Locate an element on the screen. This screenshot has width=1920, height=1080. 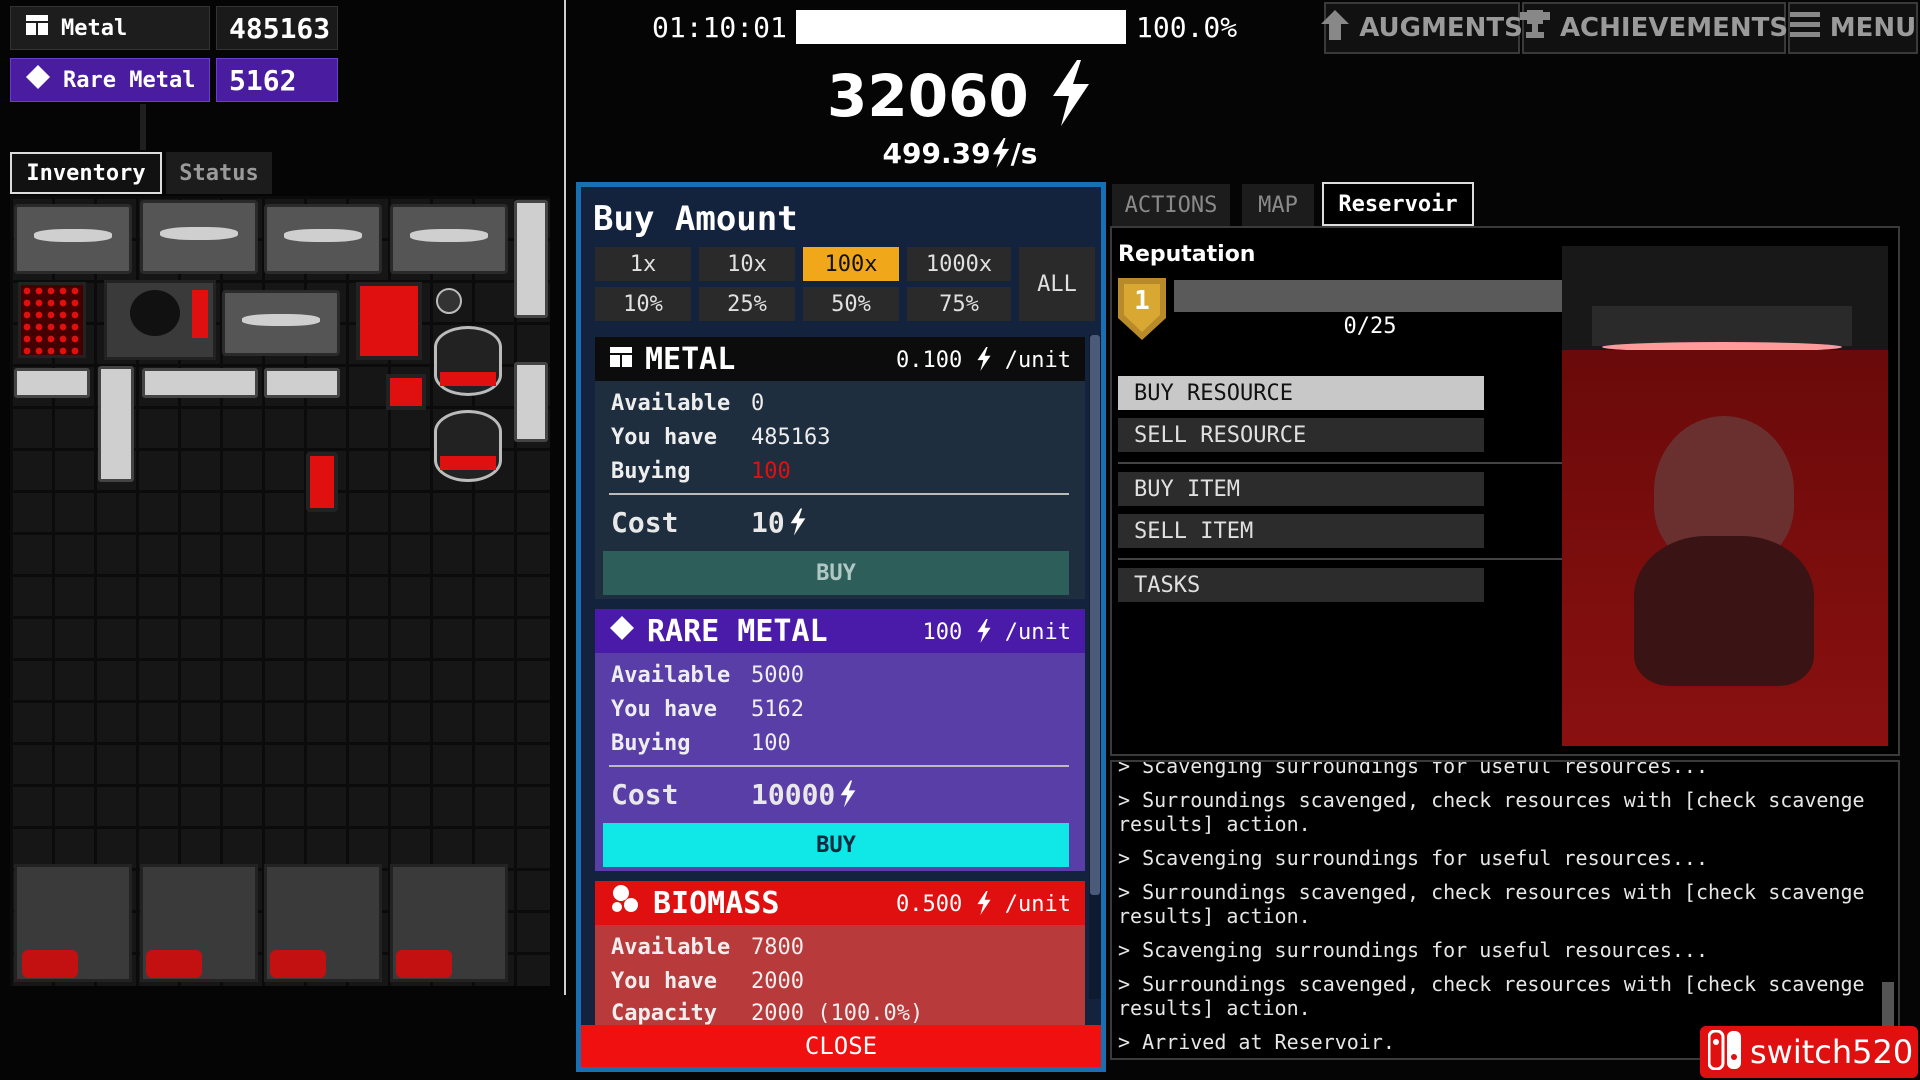
augments-label: AUGMENTS is located at coordinates (1441, 28).